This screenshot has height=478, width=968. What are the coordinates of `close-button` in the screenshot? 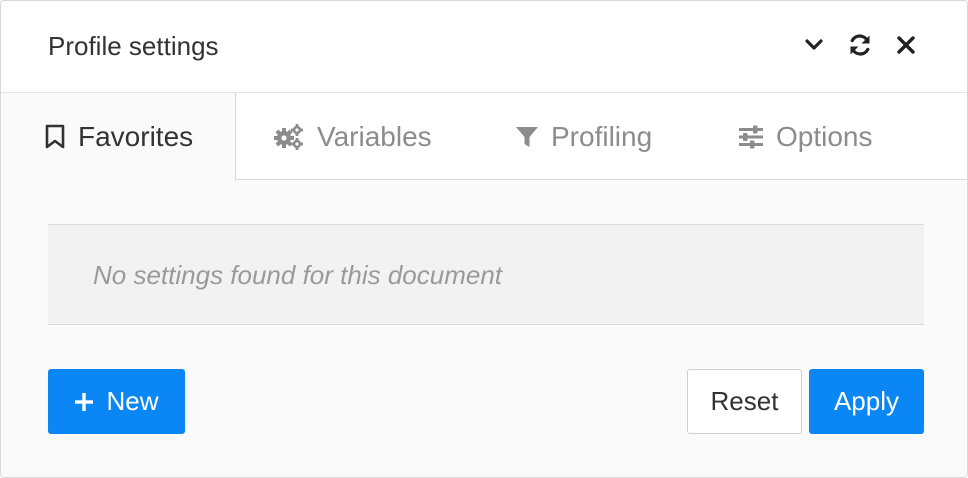 It's located at (906, 45).